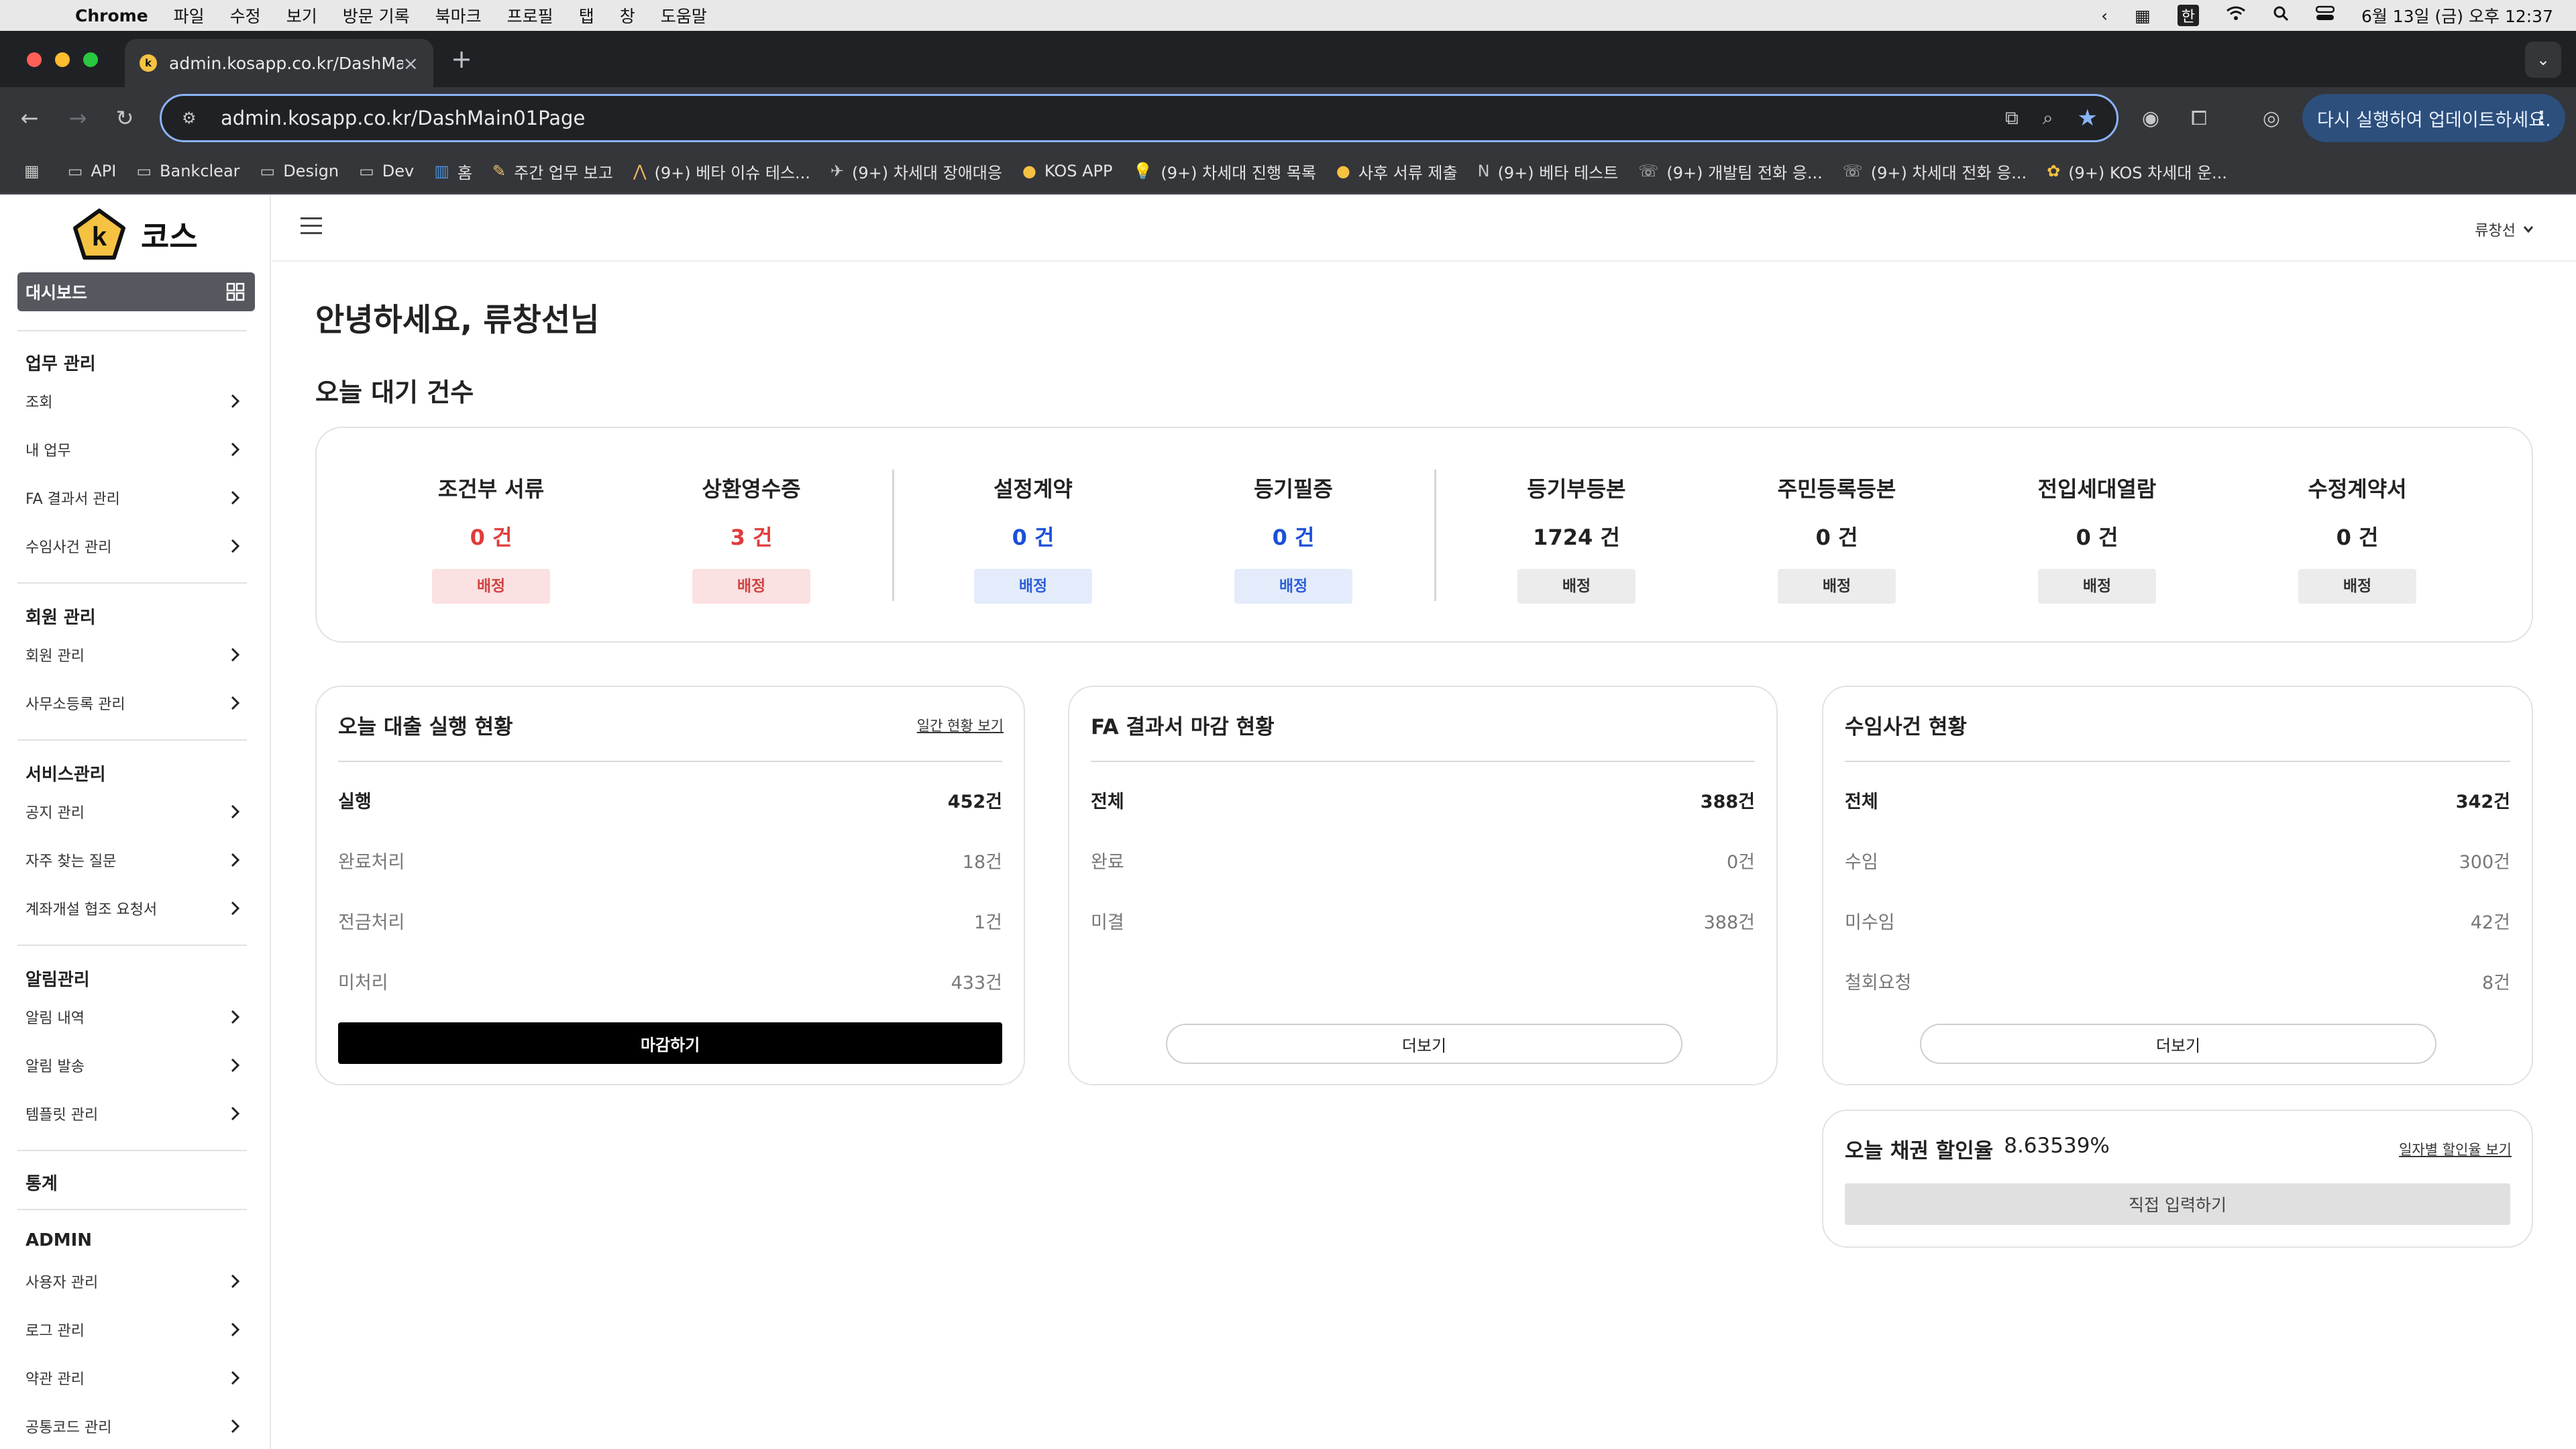  What do you see at coordinates (134, 811) in the screenshot?
I see `sidebar-item-notices: 공지 관리` at bounding box center [134, 811].